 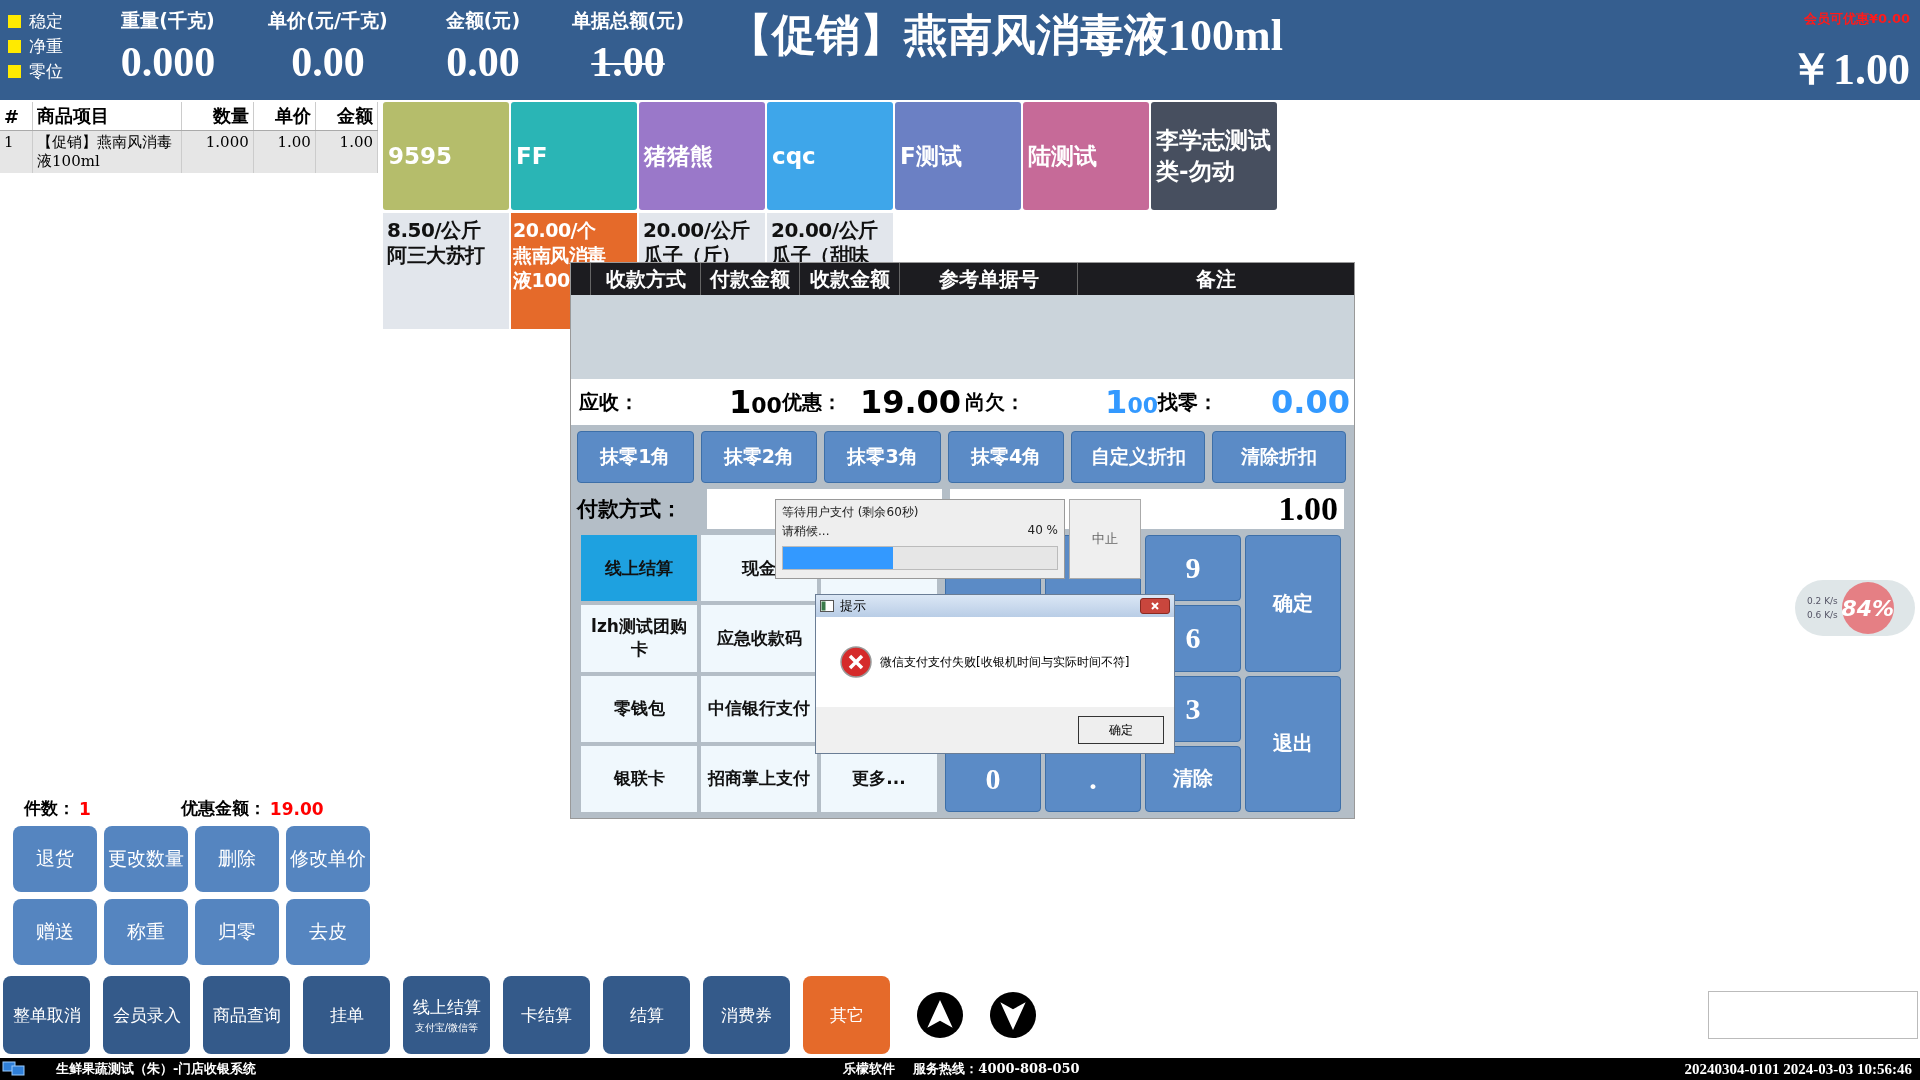 I want to click on field-label: 单价(元/千克), so click(x=328, y=20).